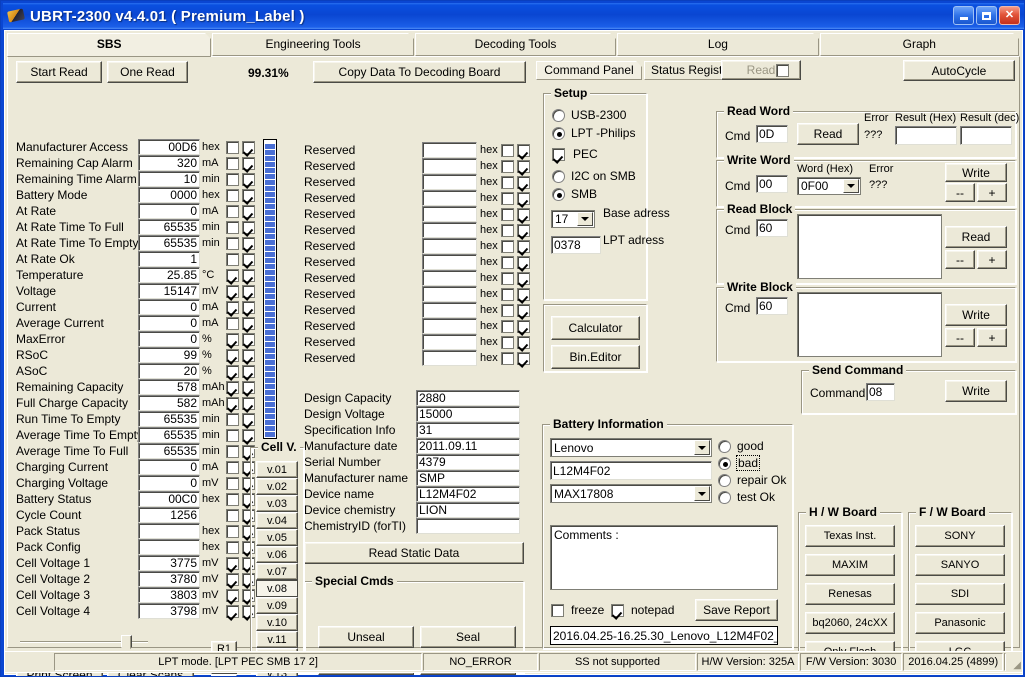  What do you see at coordinates (468, 510) in the screenshot?
I see `static-row-value: LION` at bounding box center [468, 510].